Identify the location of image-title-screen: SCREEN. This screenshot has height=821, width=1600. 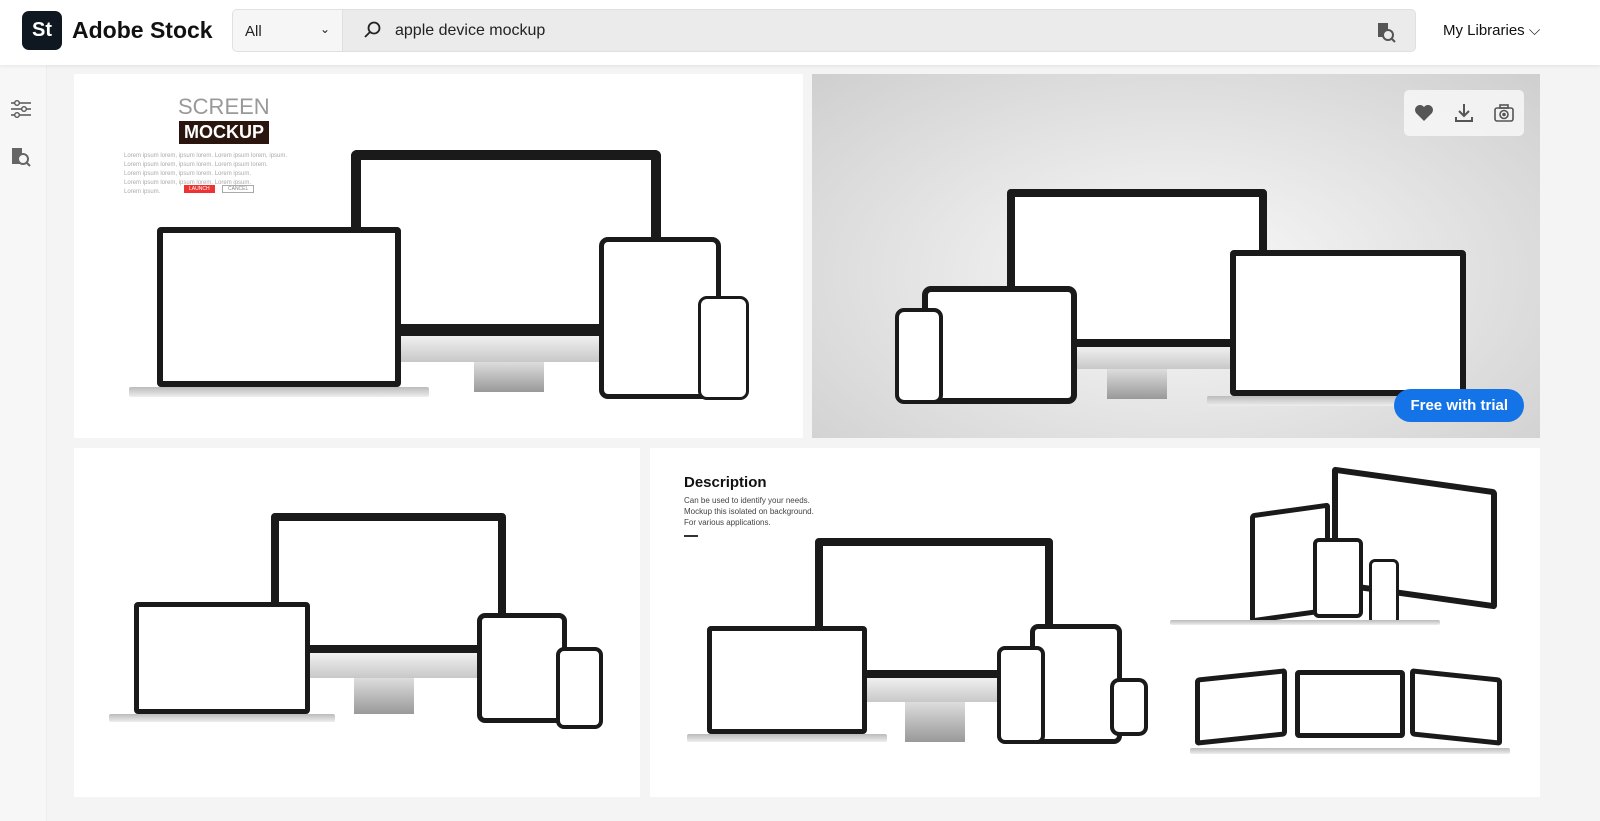
(224, 106).